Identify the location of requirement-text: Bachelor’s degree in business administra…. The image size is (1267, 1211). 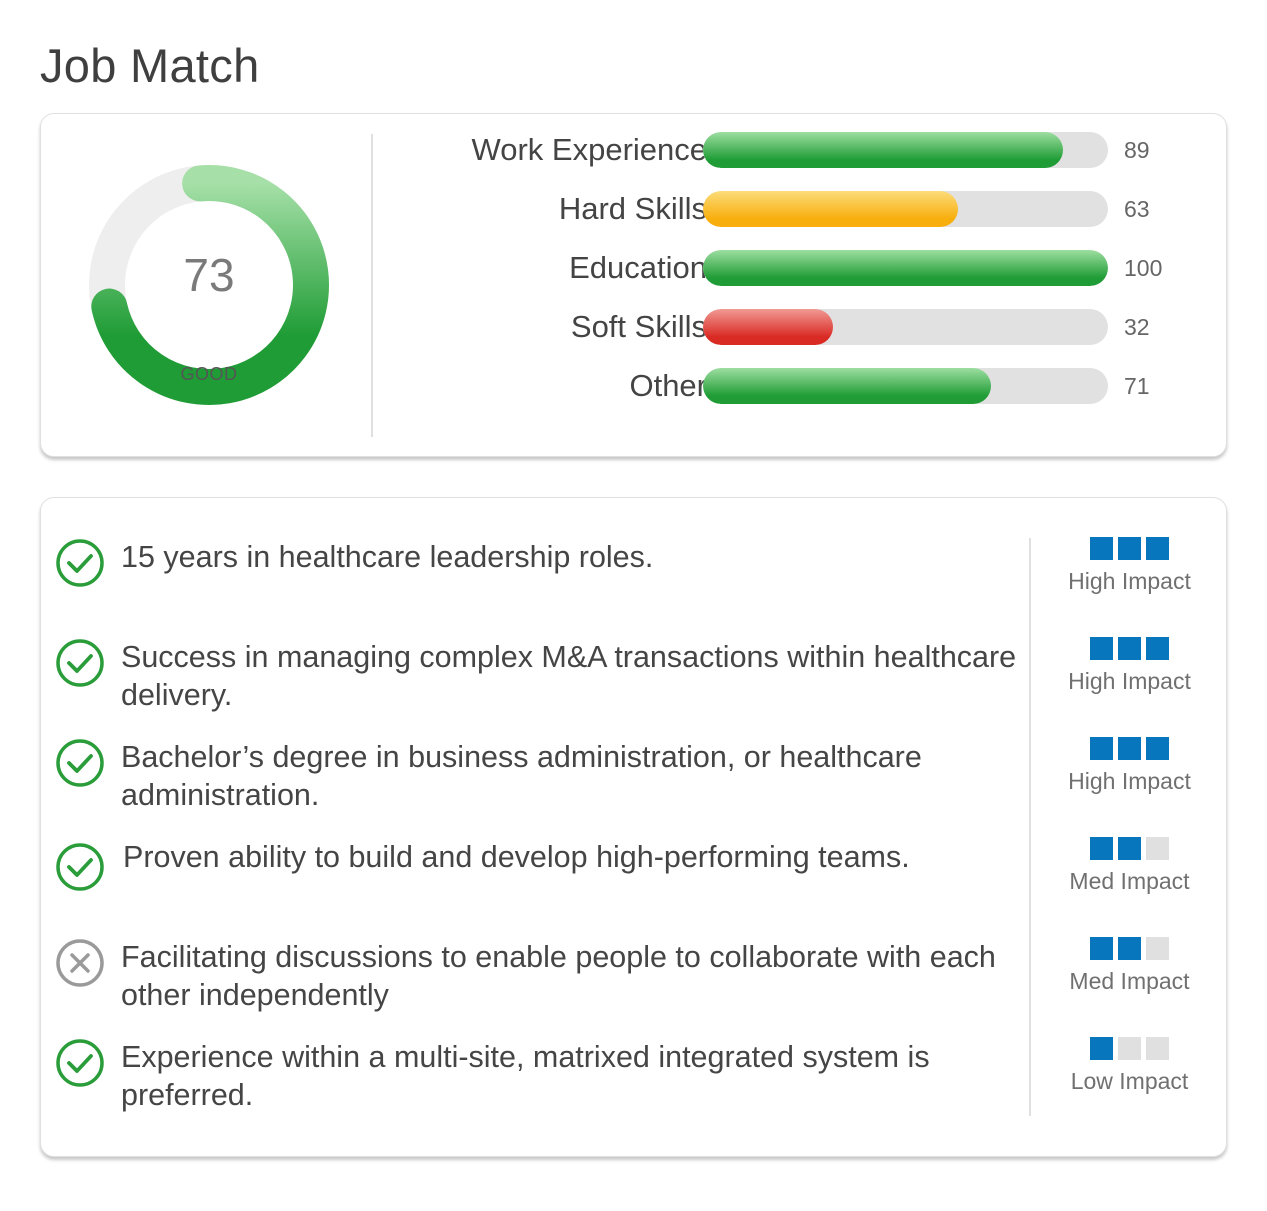
(521, 776).